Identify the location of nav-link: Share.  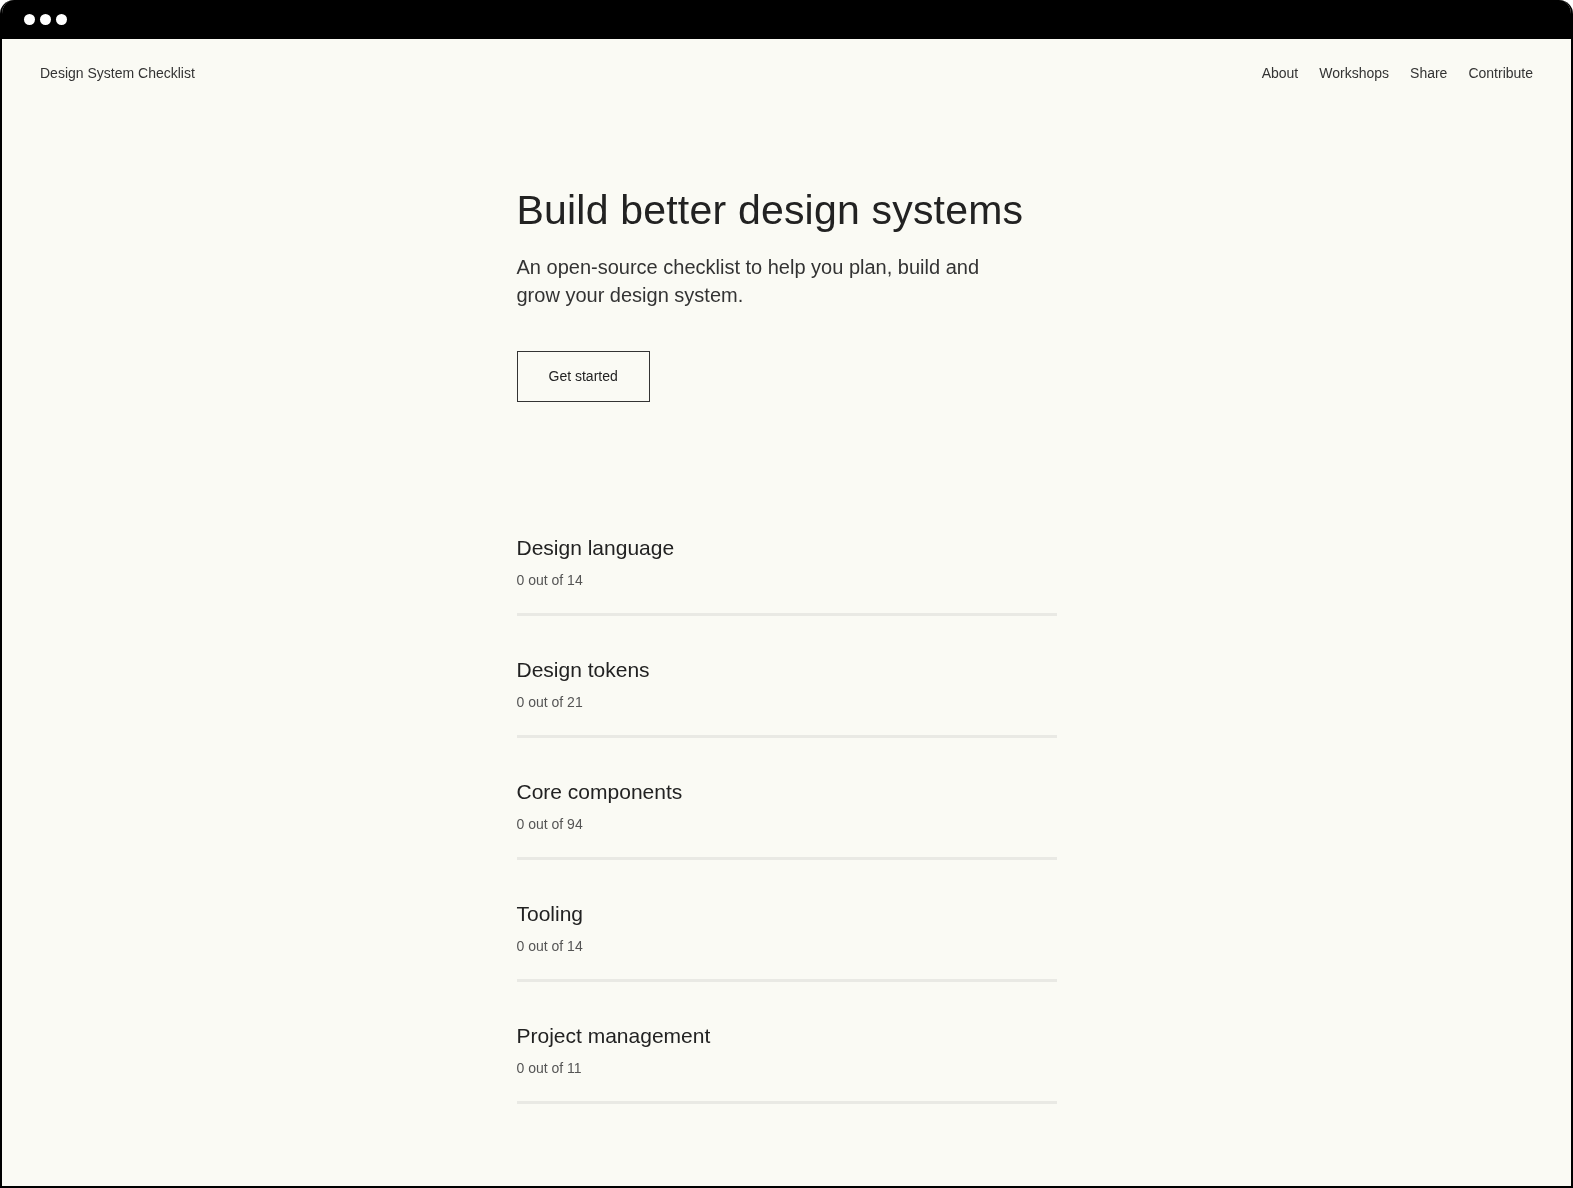
(1429, 73).